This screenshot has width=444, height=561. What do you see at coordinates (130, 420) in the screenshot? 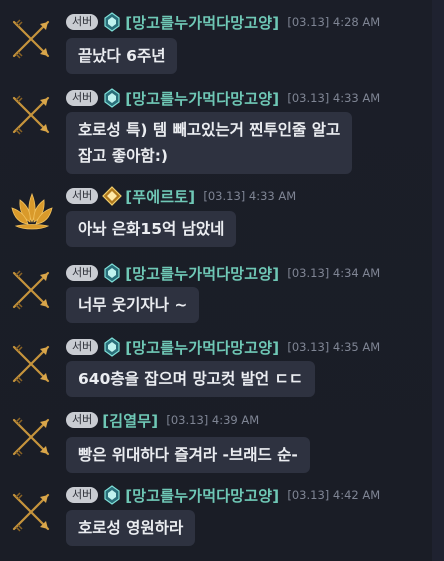
I see `sender-name: [김열무]` at bounding box center [130, 420].